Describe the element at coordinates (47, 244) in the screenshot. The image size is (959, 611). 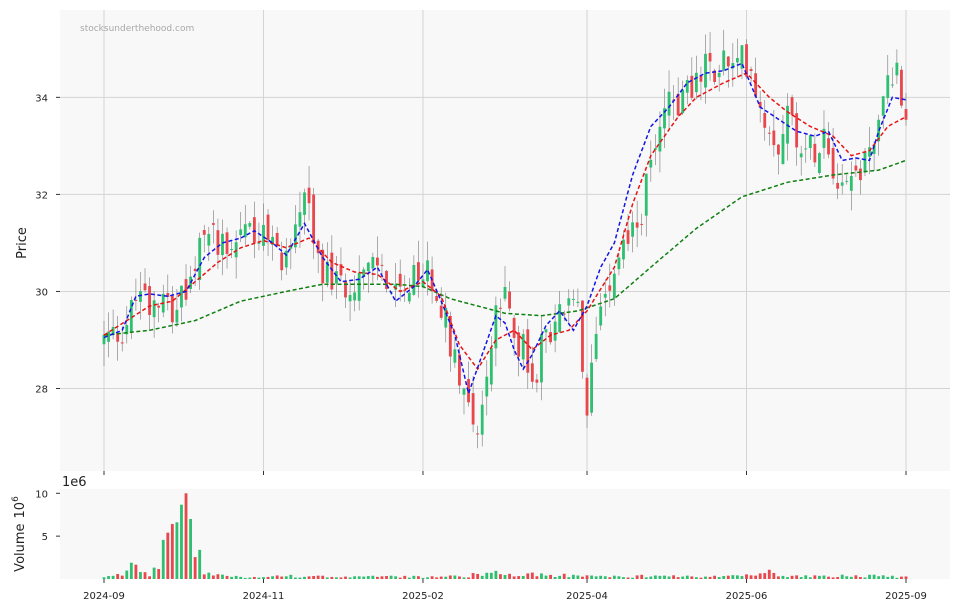
I see `price-y-ticks: 28 30 32 34` at that location.